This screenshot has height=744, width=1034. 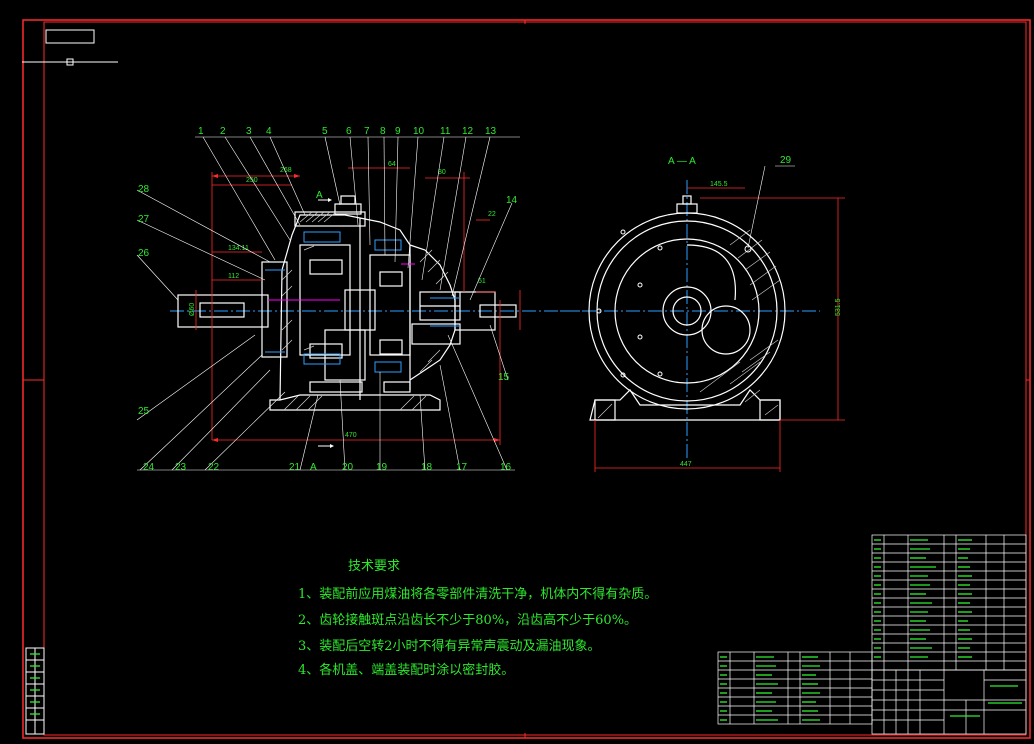 What do you see at coordinates (223, 131) in the screenshot?
I see `balloon-2: 2` at bounding box center [223, 131].